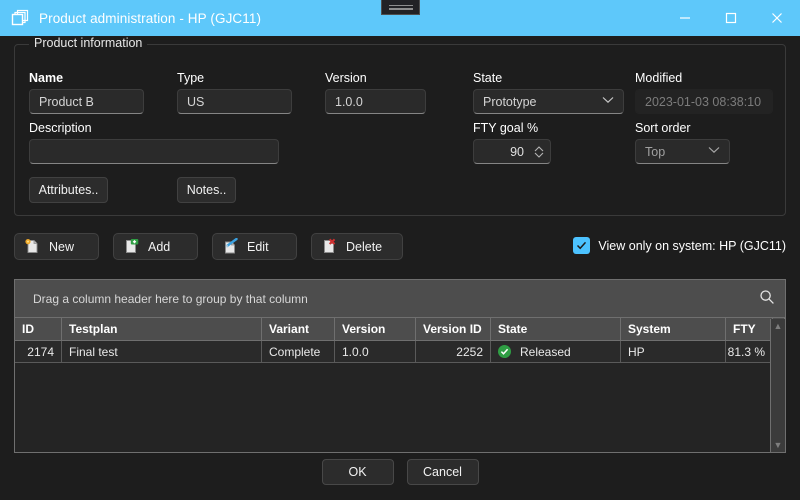 This screenshot has height=500, width=800. What do you see at coordinates (46, 78) in the screenshot?
I see `name-label: Name` at bounding box center [46, 78].